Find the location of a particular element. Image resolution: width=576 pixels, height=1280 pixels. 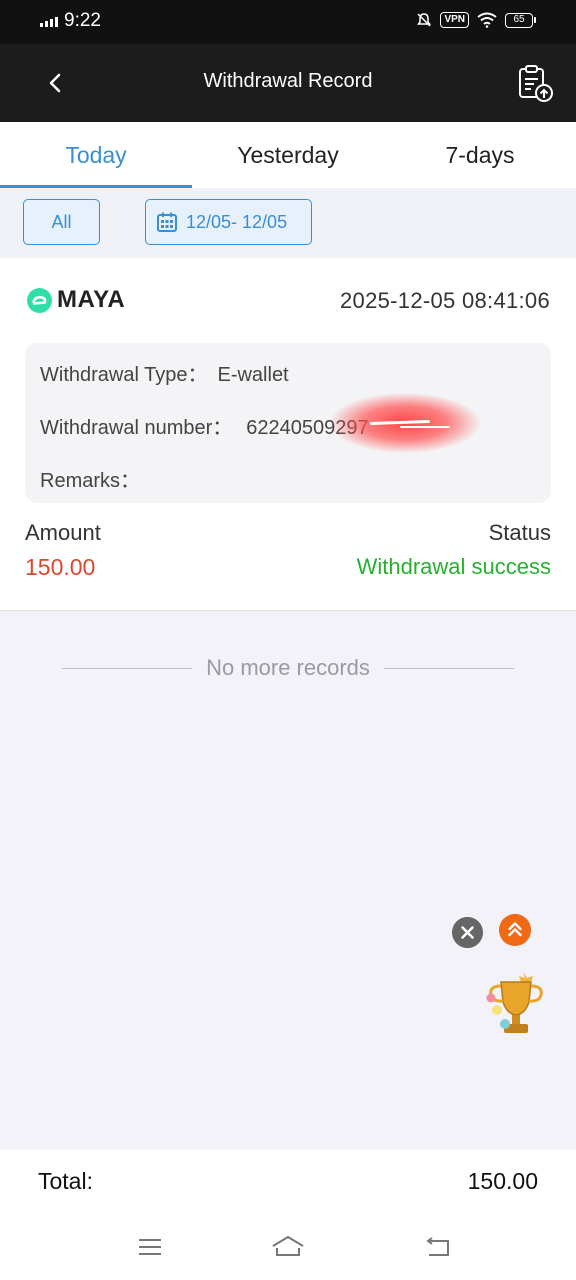

record-datetime: 2025-12-05 08:41:06 is located at coordinates (445, 300).